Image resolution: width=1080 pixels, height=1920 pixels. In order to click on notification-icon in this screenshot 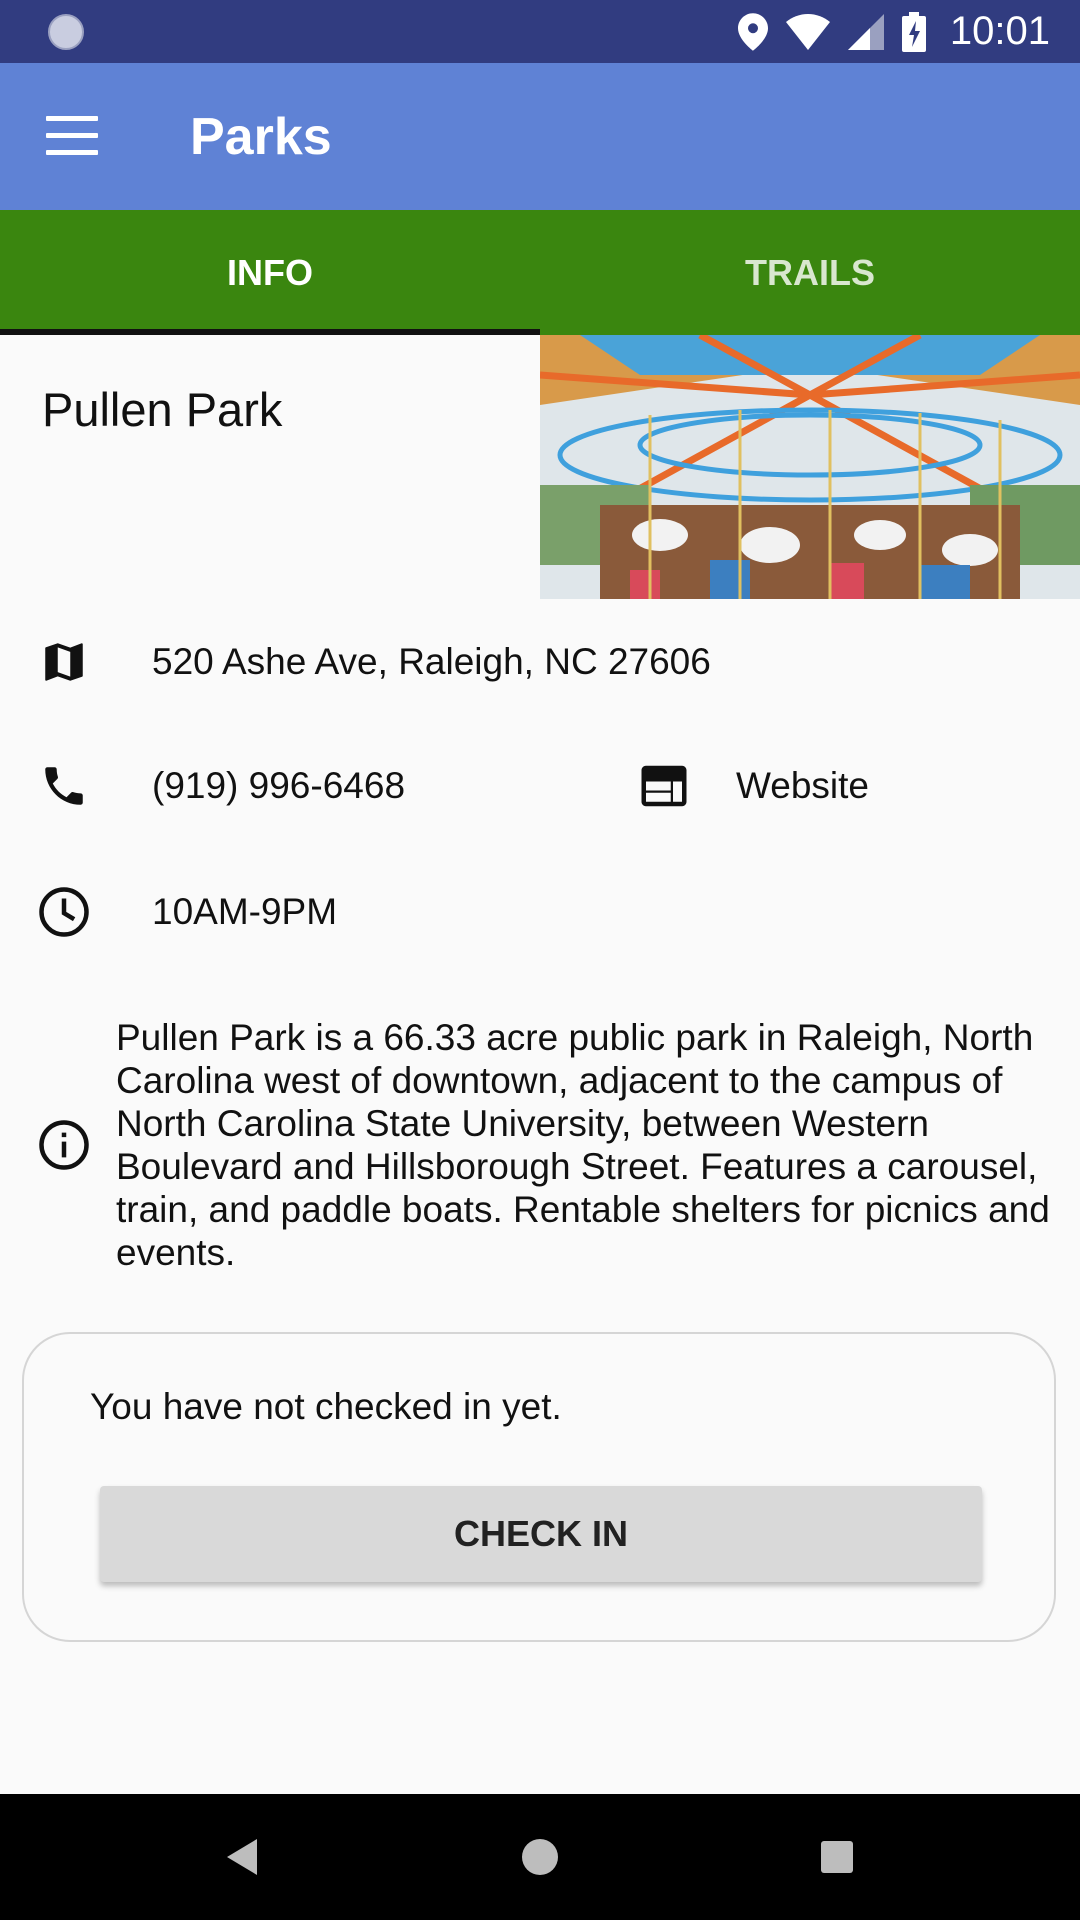, I will do `click(66, 32)`.